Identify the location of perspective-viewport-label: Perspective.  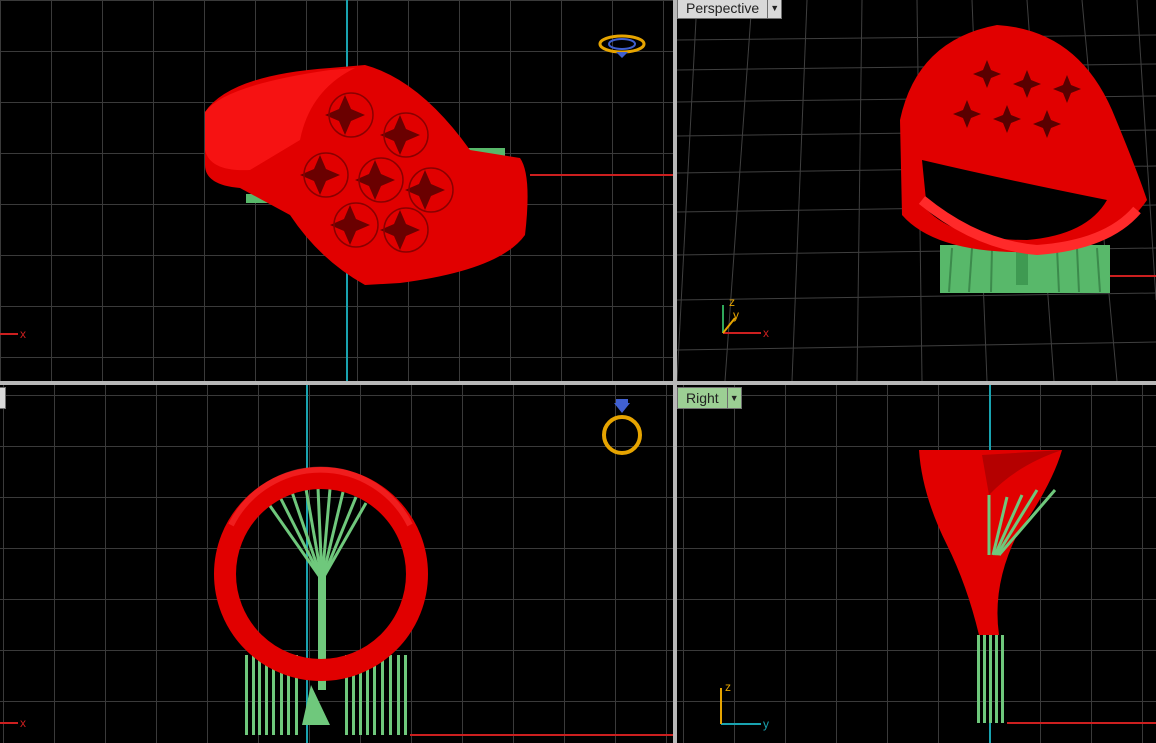
(723, 8).